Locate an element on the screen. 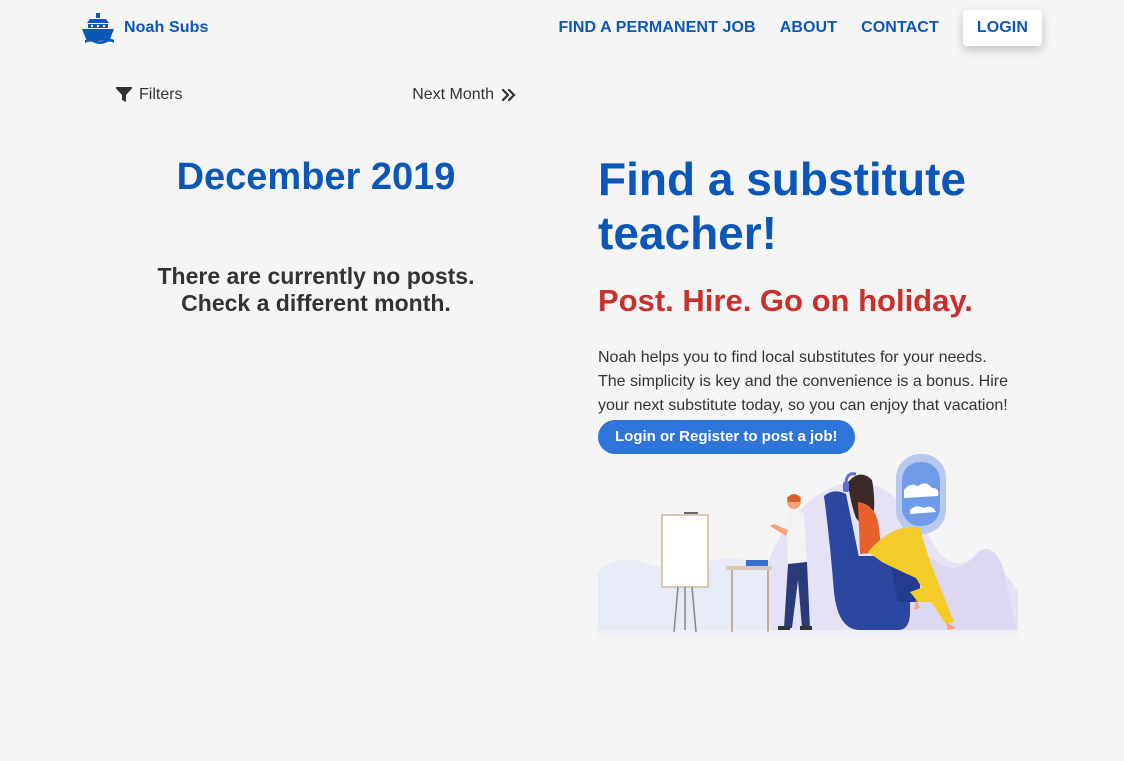 The width and height of the screenshot is (1124, 761). next-month-label: Next Month is located at coordinates (453, 94).